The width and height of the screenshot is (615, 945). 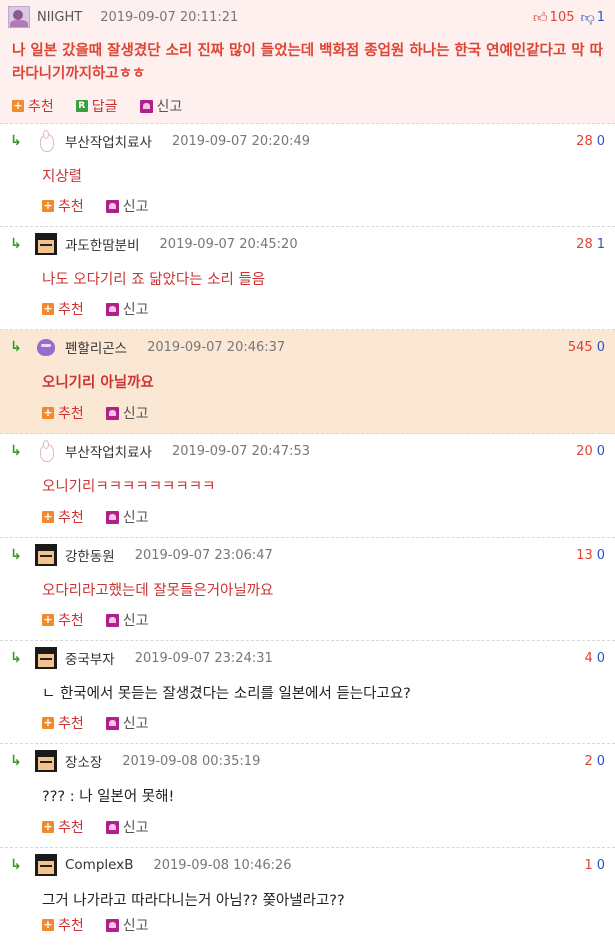 What do you see at coordinates (594, 865) in the screenshot?
I see `comment-votes: 10` at bounding box center [594, 865].